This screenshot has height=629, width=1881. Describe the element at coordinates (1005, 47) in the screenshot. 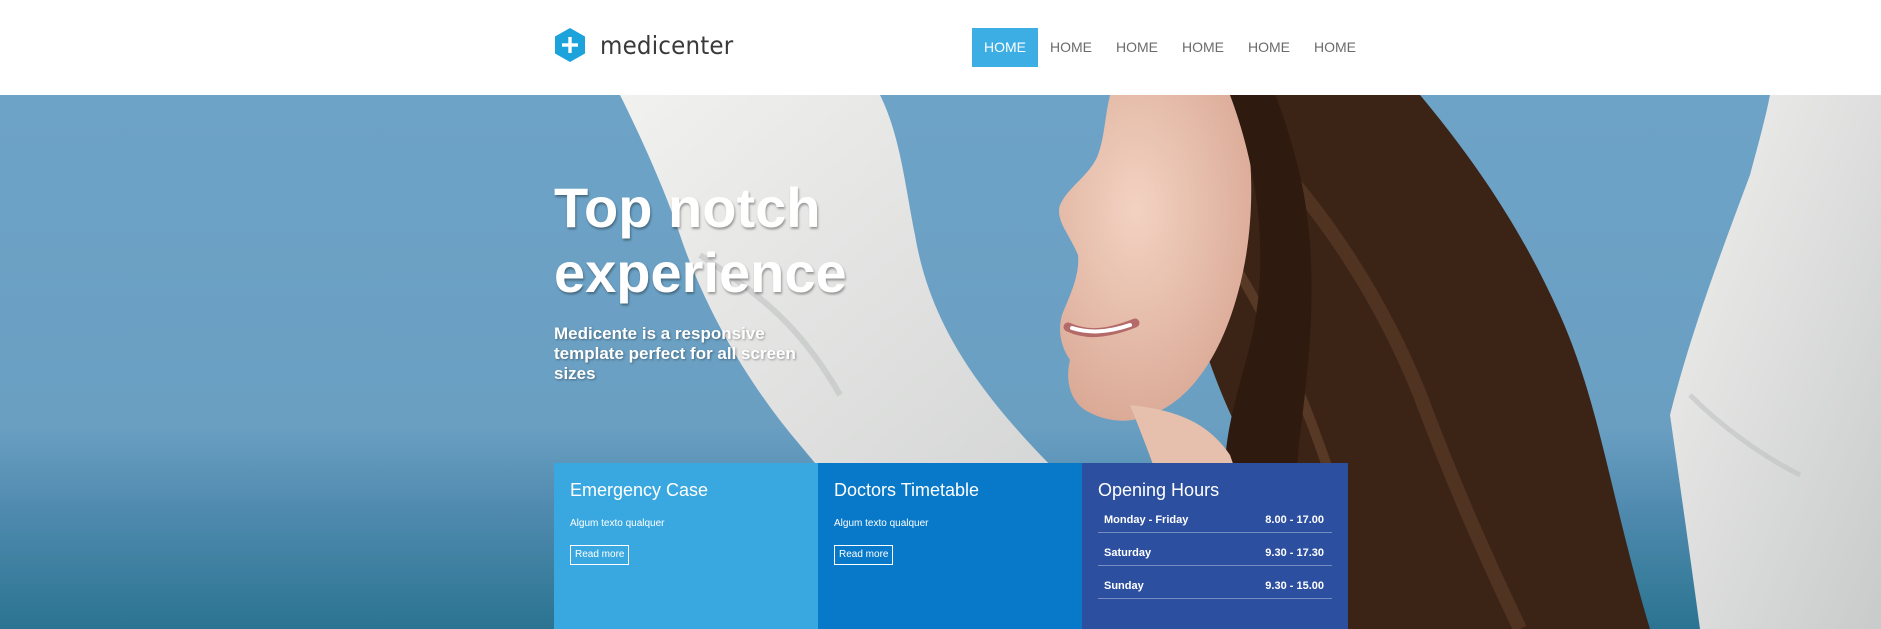

I see `nav-item-home-1: HOME` at that location.